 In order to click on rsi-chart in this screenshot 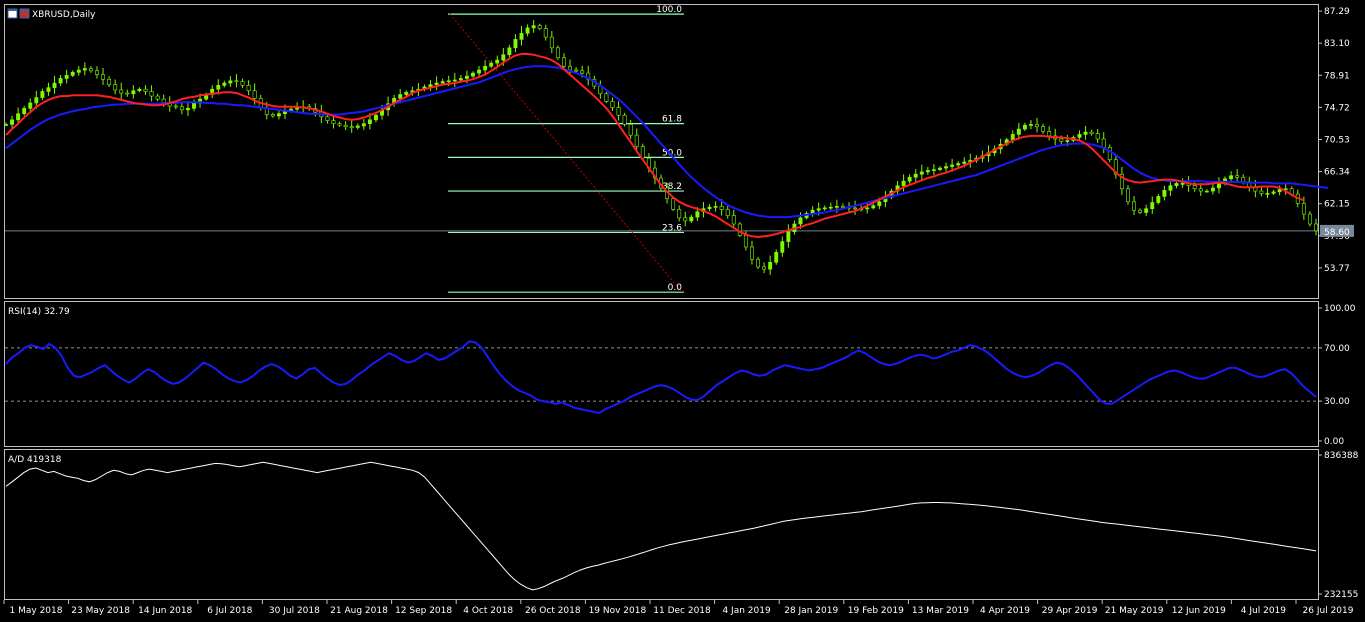, I will do `click(661, 377)`.